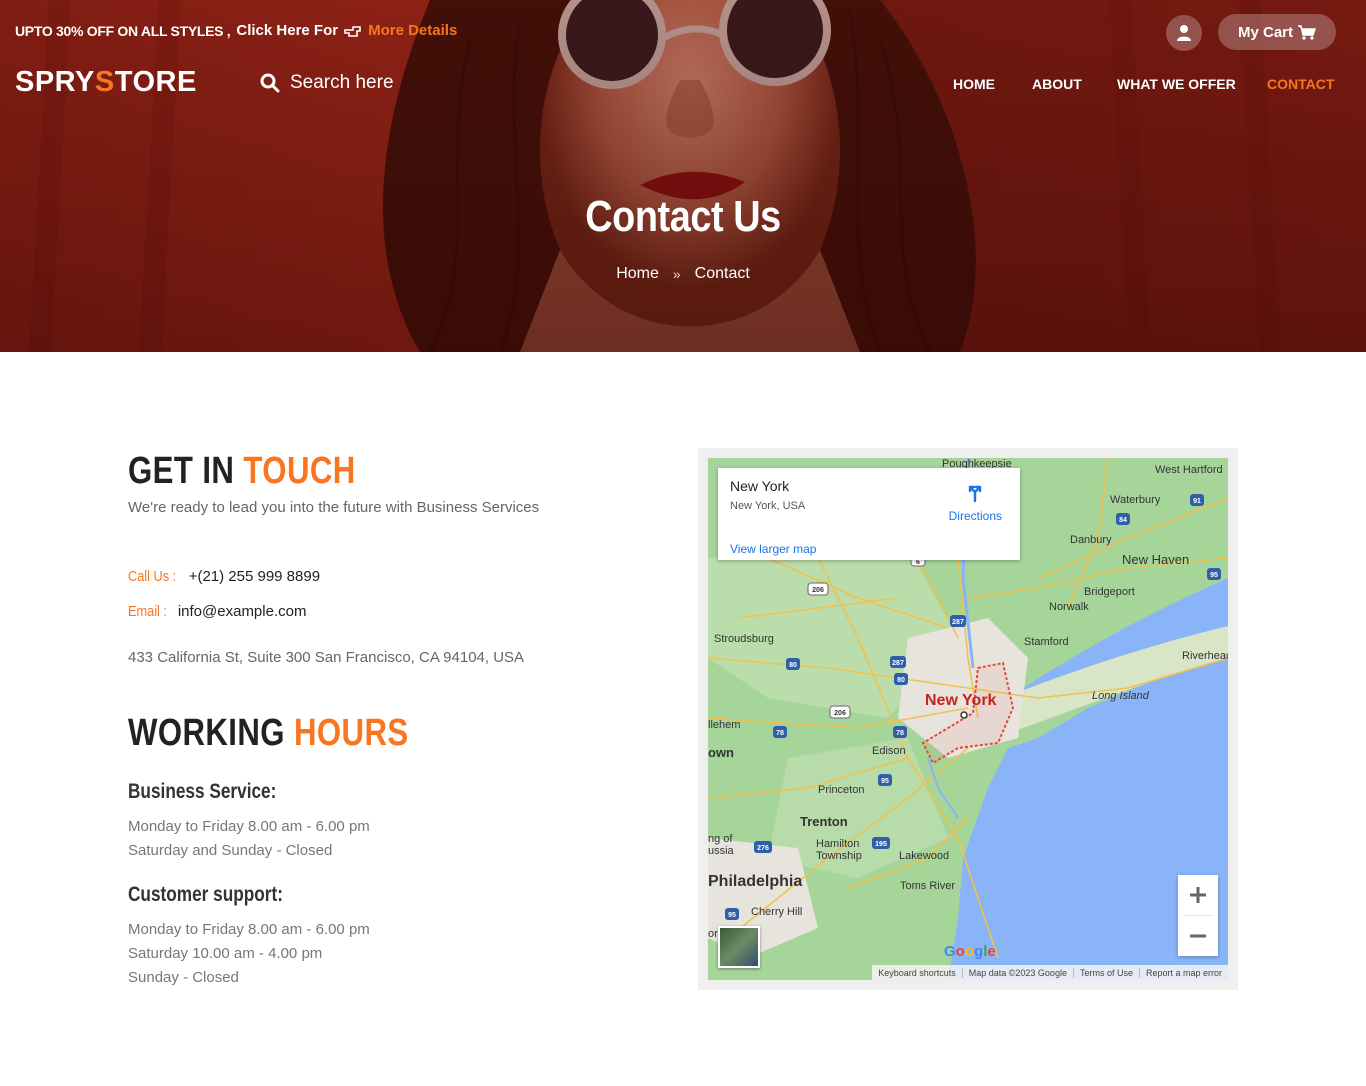 The width and height of the screenshot is (1366, 1086). Describe the element at coordinates (1057, 84) in the screenshot. I see `nav-about: ABOUT` at that location.